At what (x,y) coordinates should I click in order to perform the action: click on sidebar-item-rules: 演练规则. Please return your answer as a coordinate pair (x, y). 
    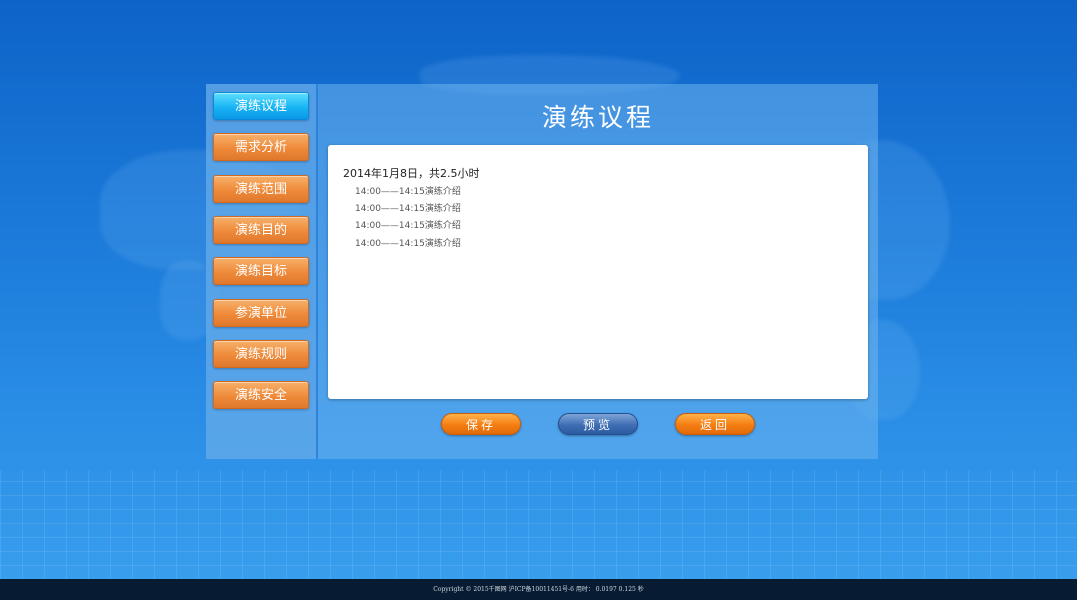
    Looking at the image, I should click on (261, 354).